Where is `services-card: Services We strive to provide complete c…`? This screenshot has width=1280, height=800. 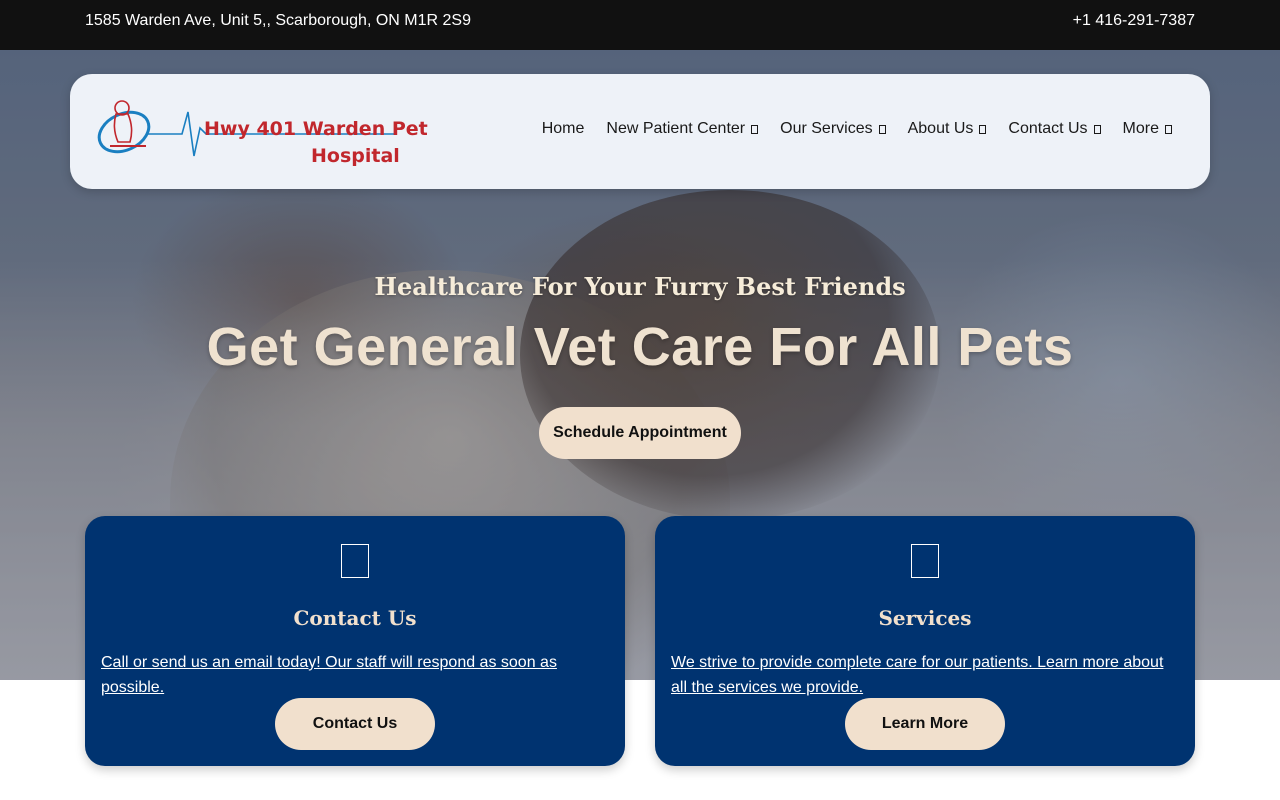 services-card: Services We strive to provide complete c… is located at coordinates (925, 641).